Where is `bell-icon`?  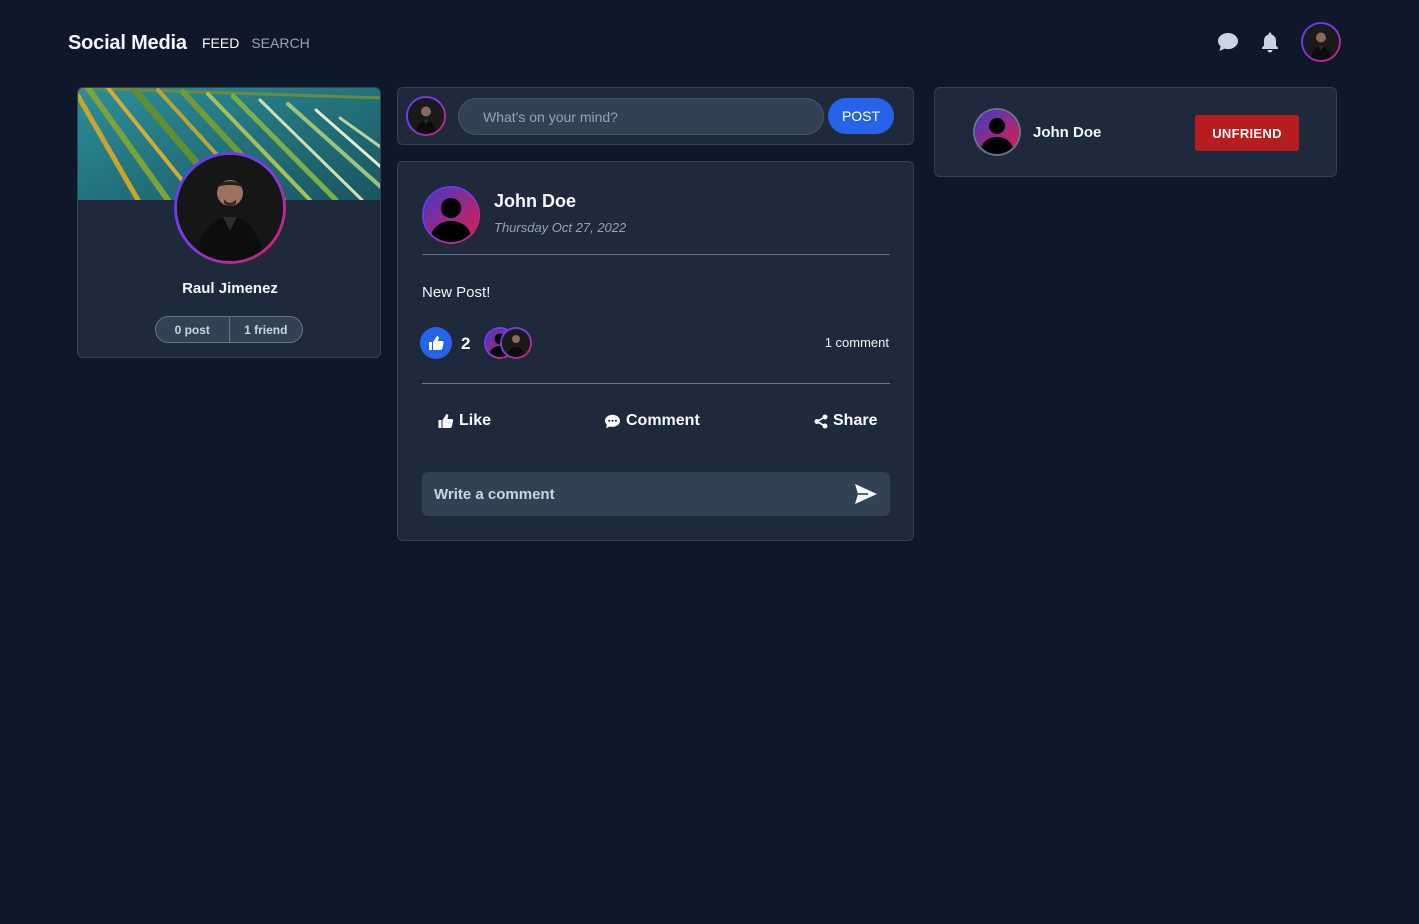 bell-icon is located at coordinates (1270, 42).